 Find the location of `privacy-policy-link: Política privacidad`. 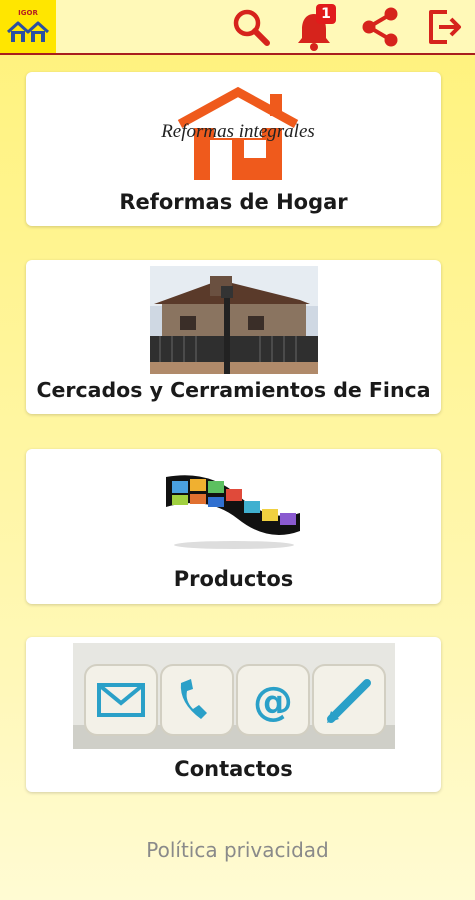

privacy-policy-link: Política privacidad is located at coordinates (237, 850).